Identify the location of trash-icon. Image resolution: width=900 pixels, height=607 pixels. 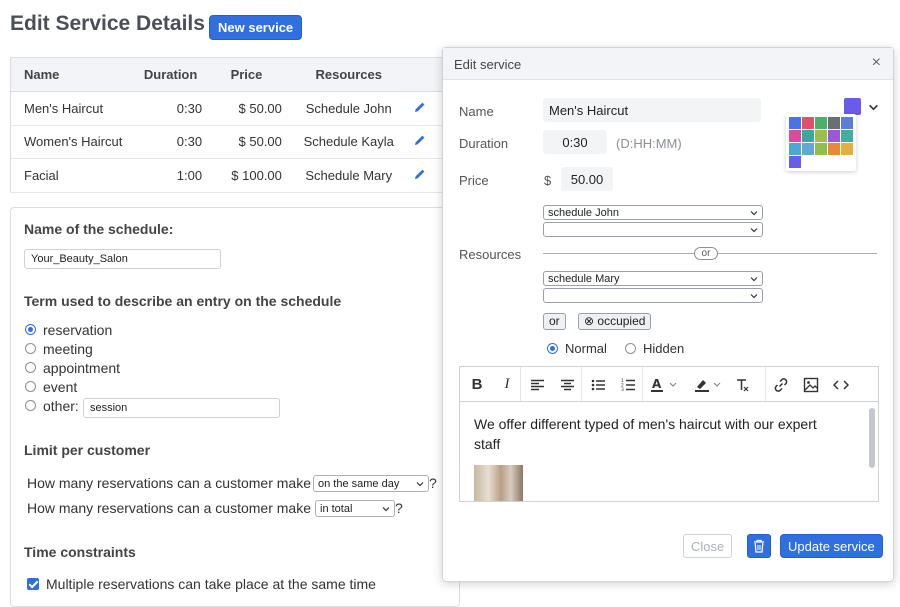
(759, 546).